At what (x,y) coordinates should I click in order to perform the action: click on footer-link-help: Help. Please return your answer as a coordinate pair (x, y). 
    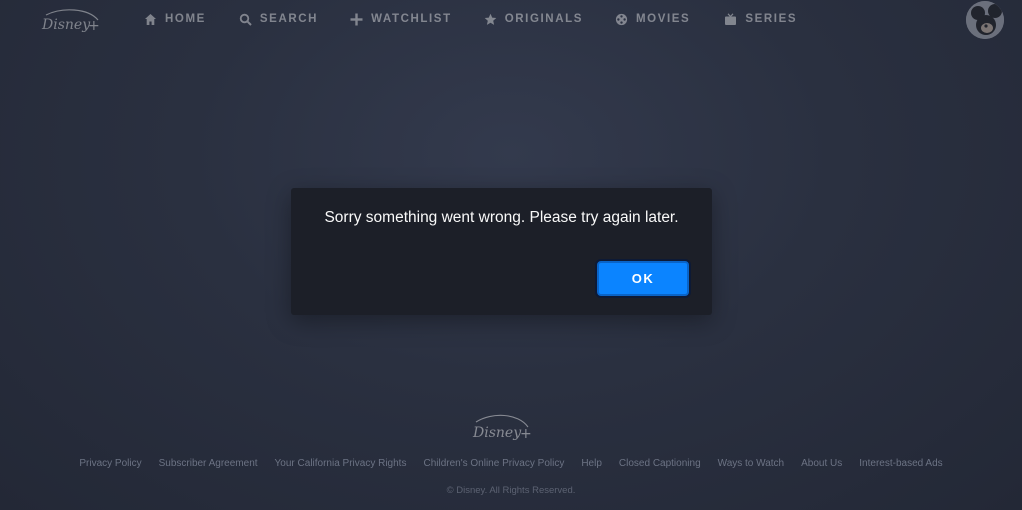
    Looking at the image, I should click on (591, 463).